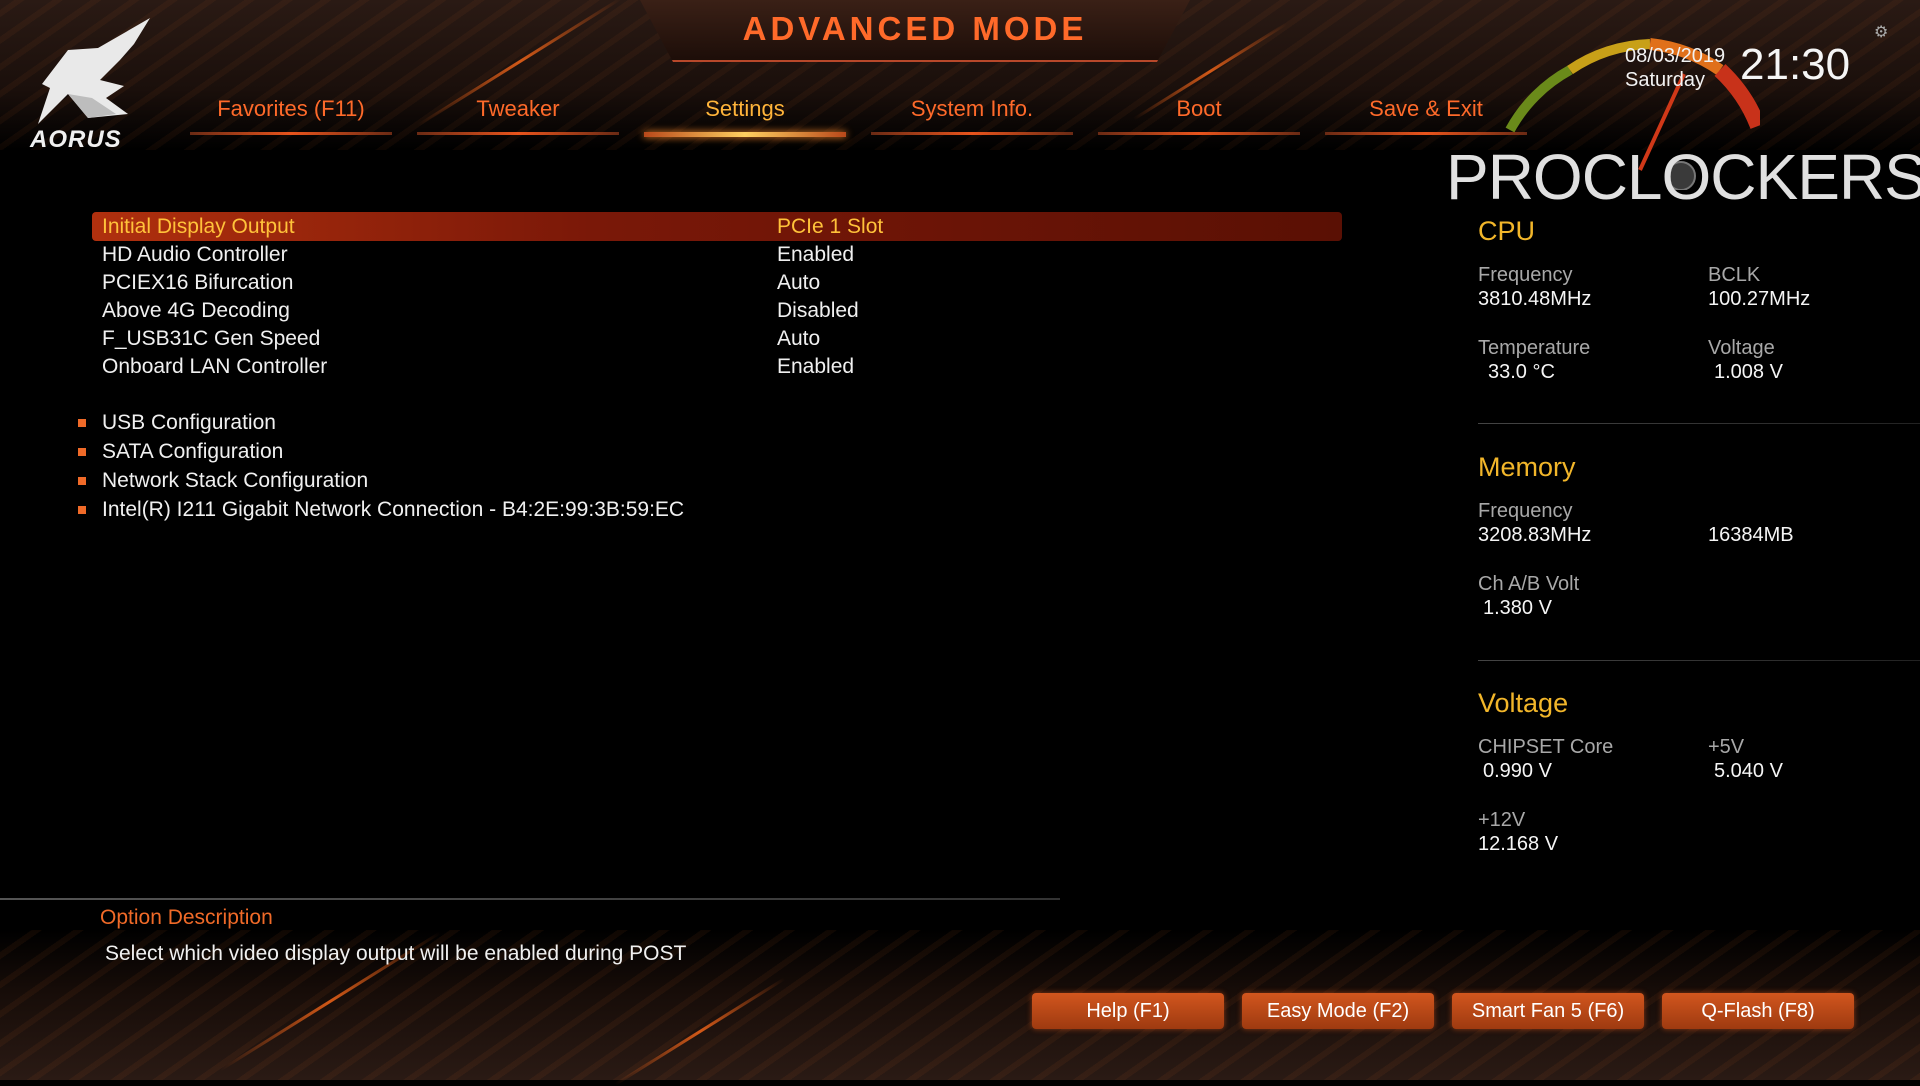  I want to click on day-text: Saturday, so click(1665, 80).